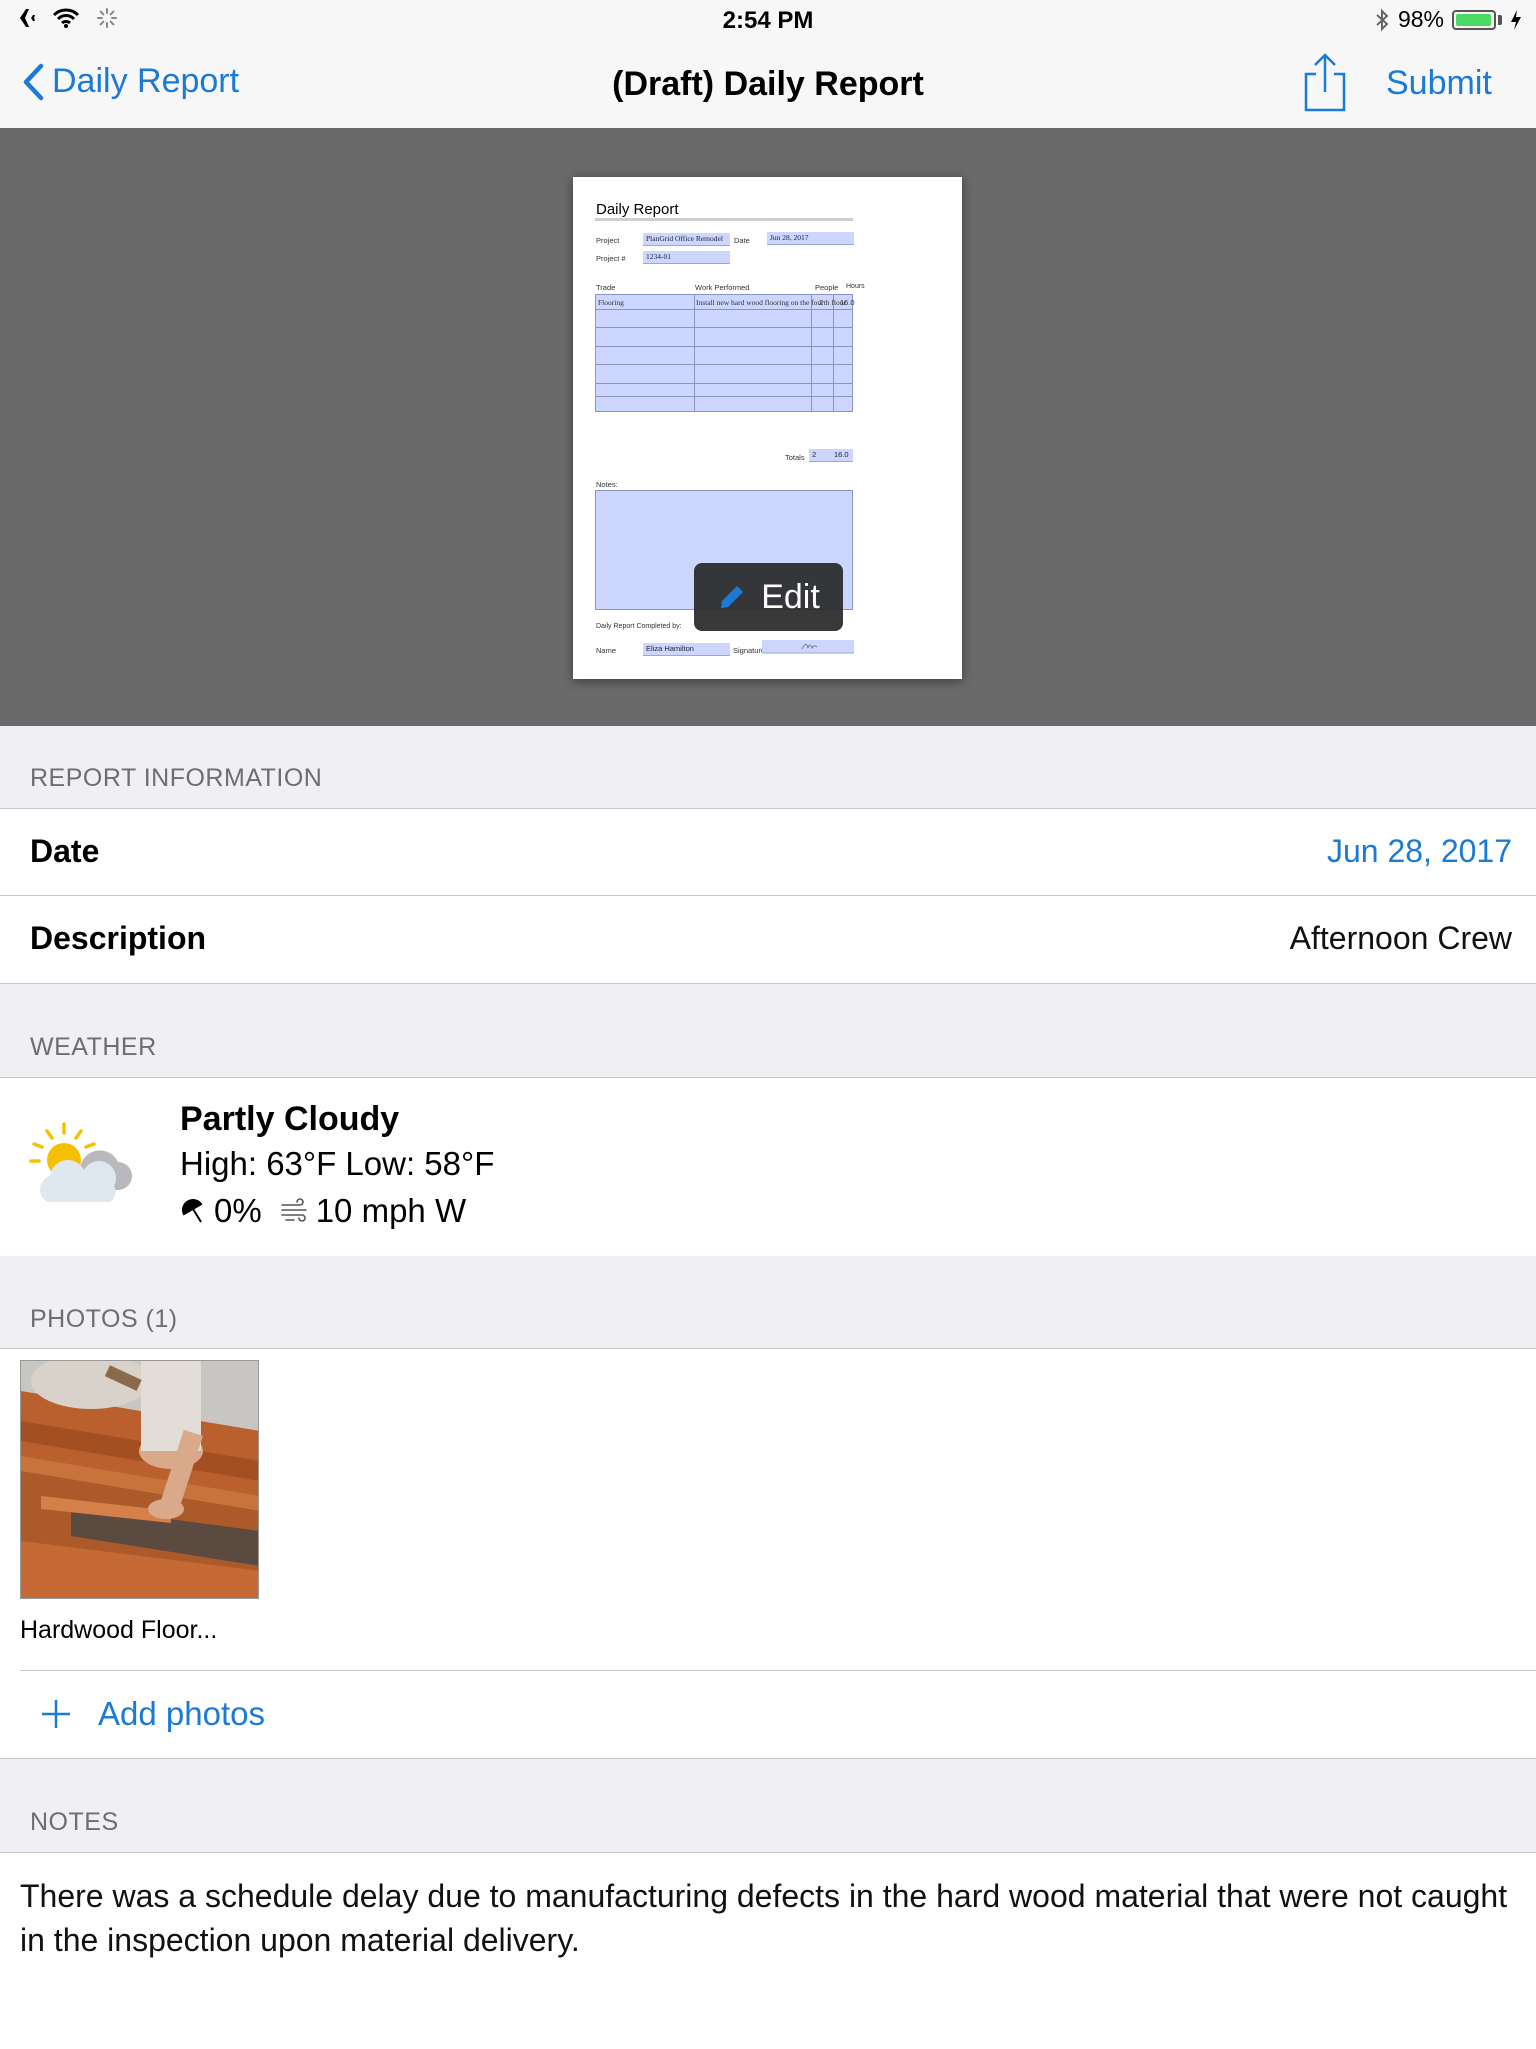  Describe the element at coordinates (768, 852) in the screenshot. I see `date-row: Date Jun 28, 2017` at that location.